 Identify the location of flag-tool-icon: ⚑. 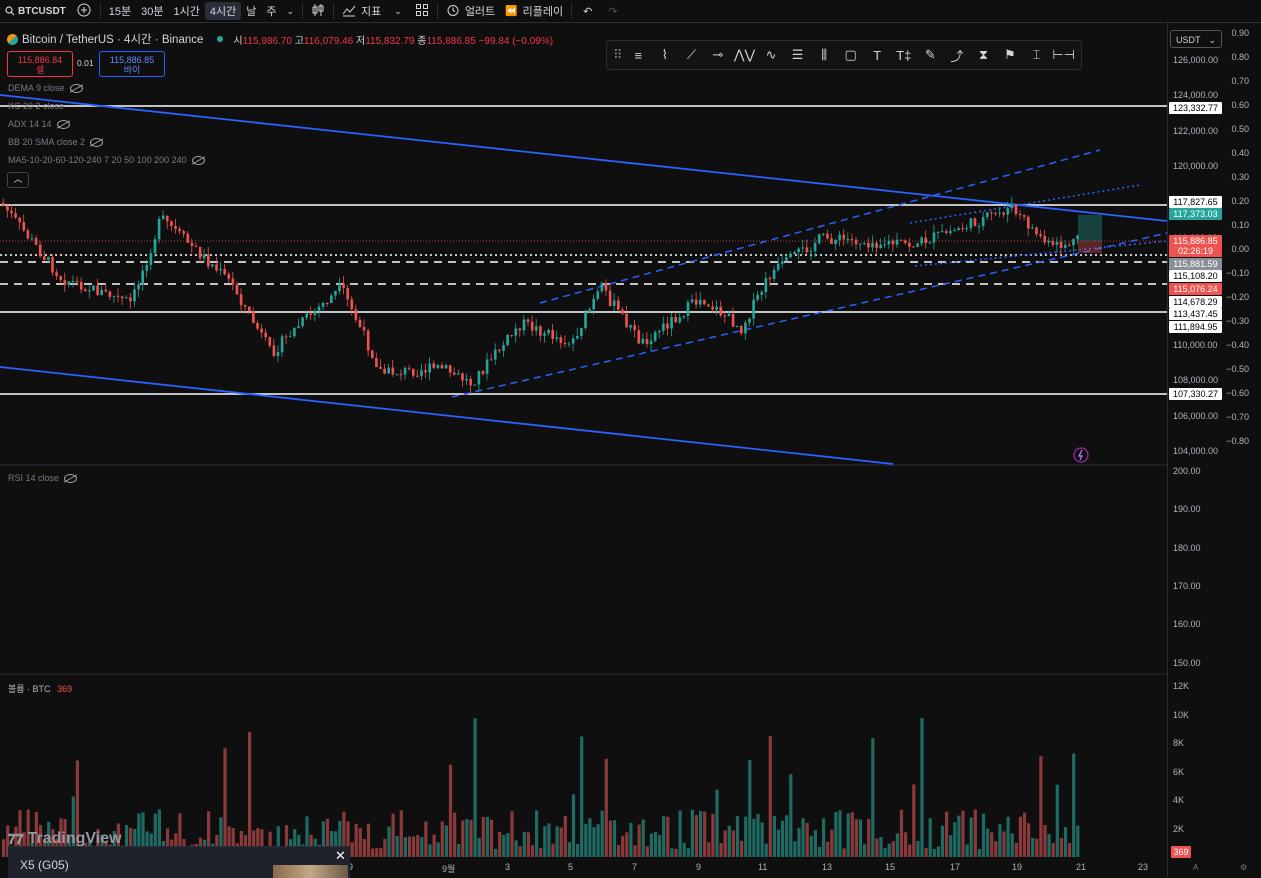
(1010, 55).